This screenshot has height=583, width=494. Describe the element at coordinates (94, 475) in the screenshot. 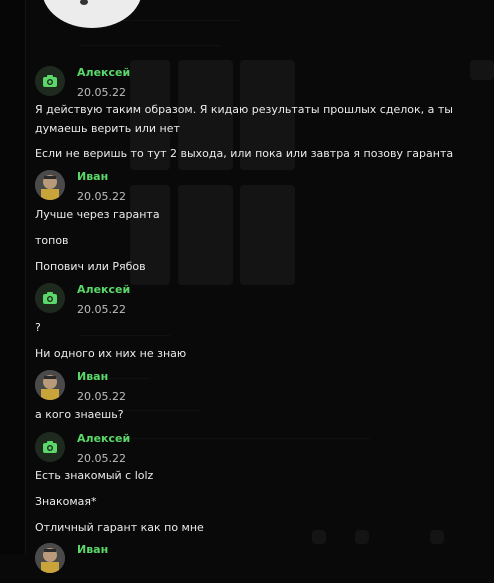

I see `message-text: Есть знакомый с lolz` at that location.